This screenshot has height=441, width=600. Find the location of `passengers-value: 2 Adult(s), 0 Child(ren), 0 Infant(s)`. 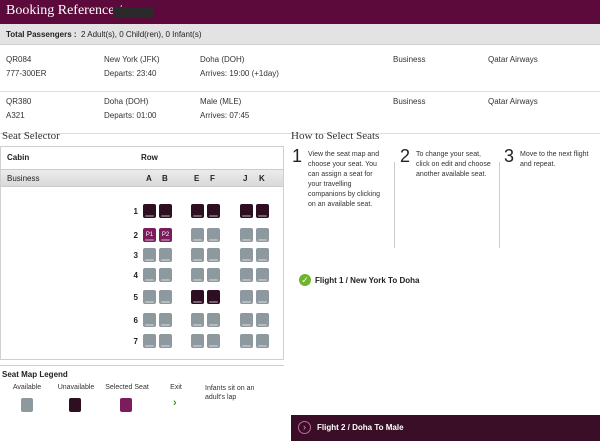

passengers-value: 2 Adult(s), 0 Child(ren), 0 Infant(s) is located at coordinates (141, 34).